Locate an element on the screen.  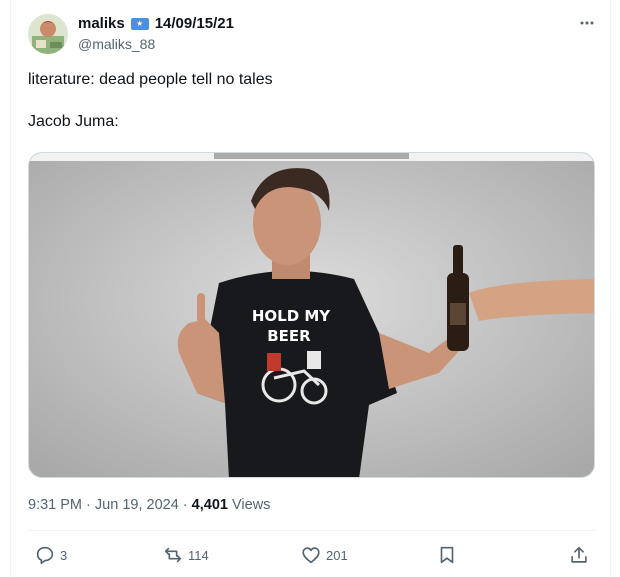
shirt-text-line1: HOLD MY is located at coordinates (291, 316).